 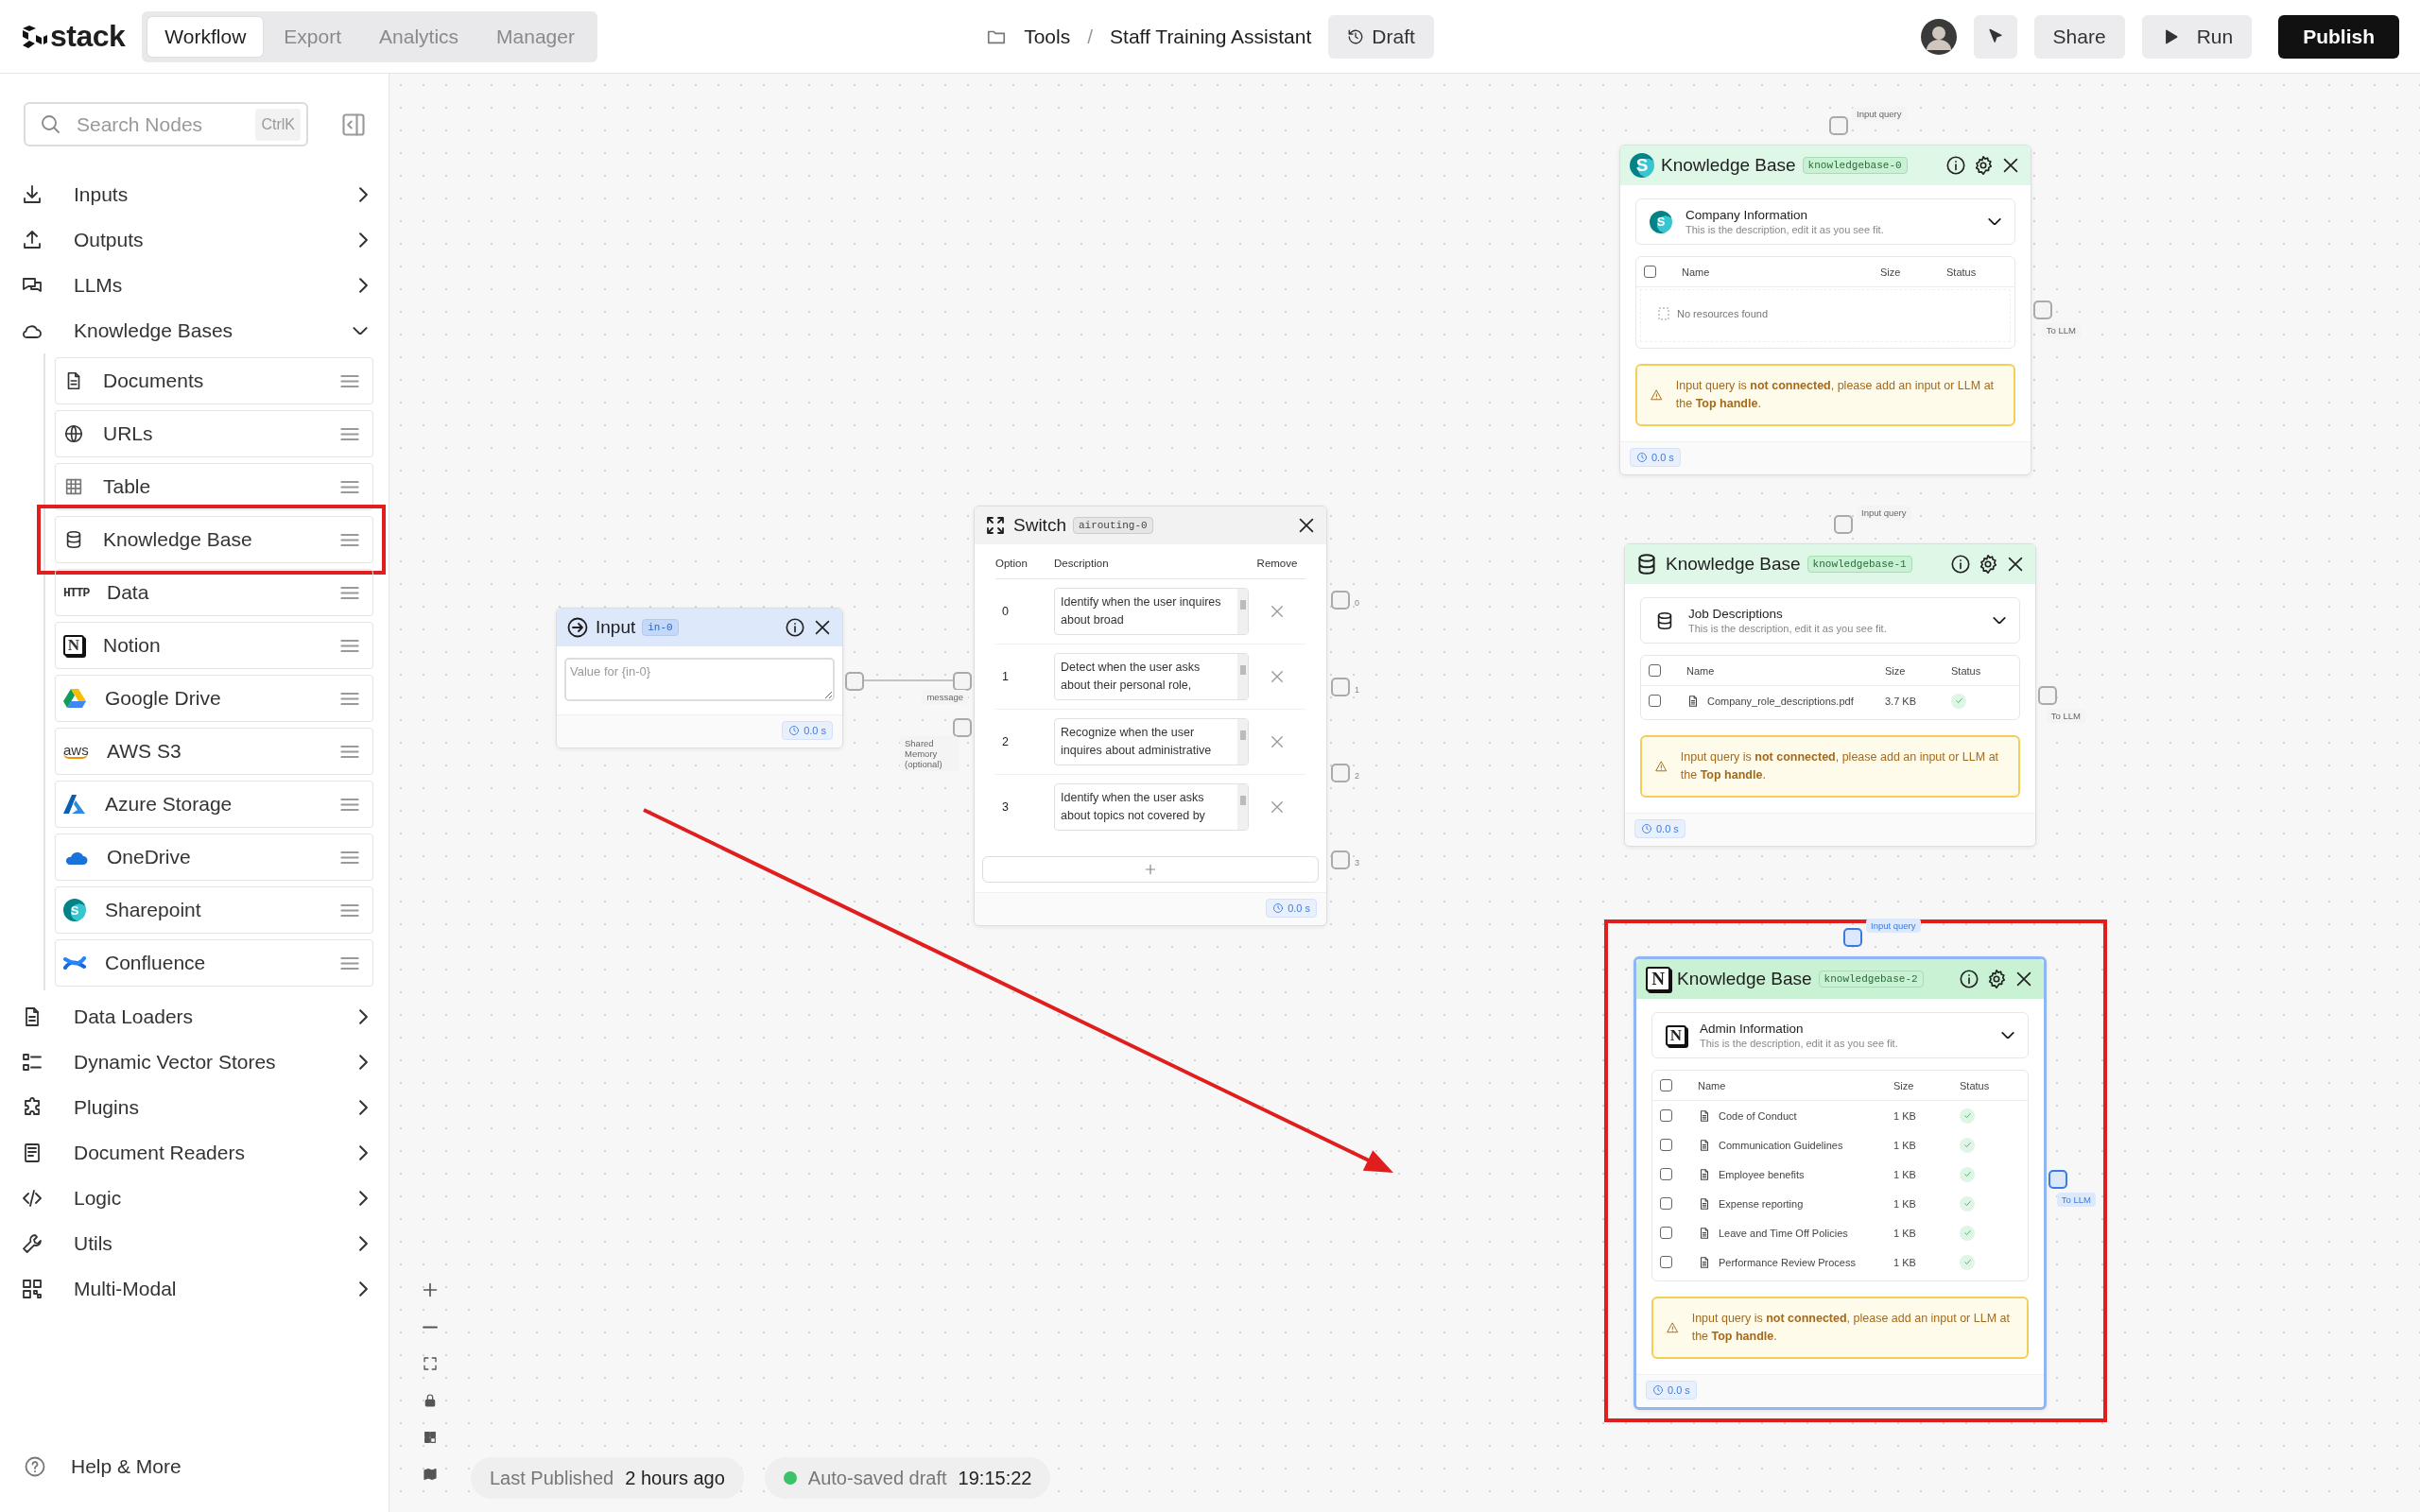 I want to click on description-field: Identify when the user inquires about broad, so click(x=1151, y=611).